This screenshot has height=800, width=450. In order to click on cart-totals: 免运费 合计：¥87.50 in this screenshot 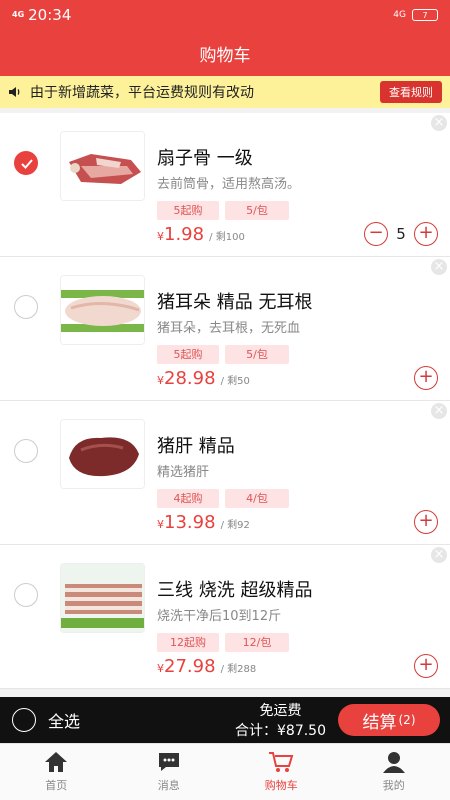, I will do `click(280, 720)`.